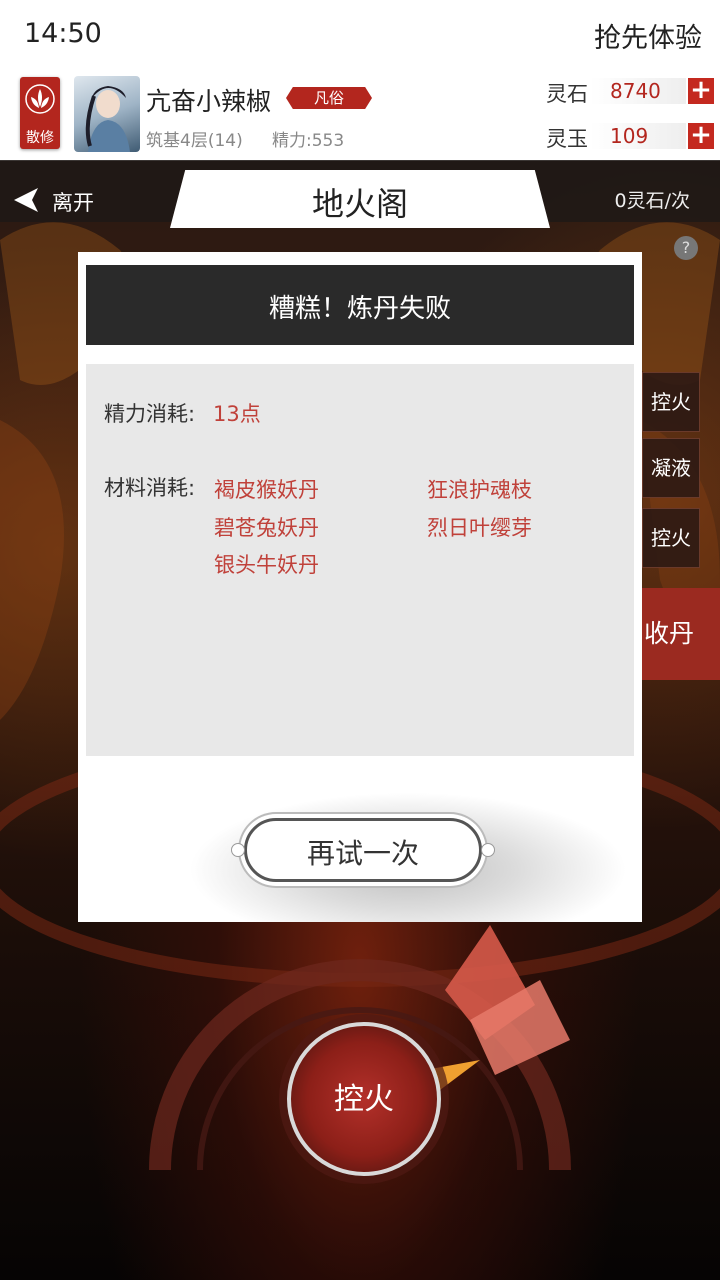 The width and height of the screenshot is (720, 1280). Describe the element at coordinates (329, 98) in the screenshot. I see `rank-badge: 凡俗` at that location.